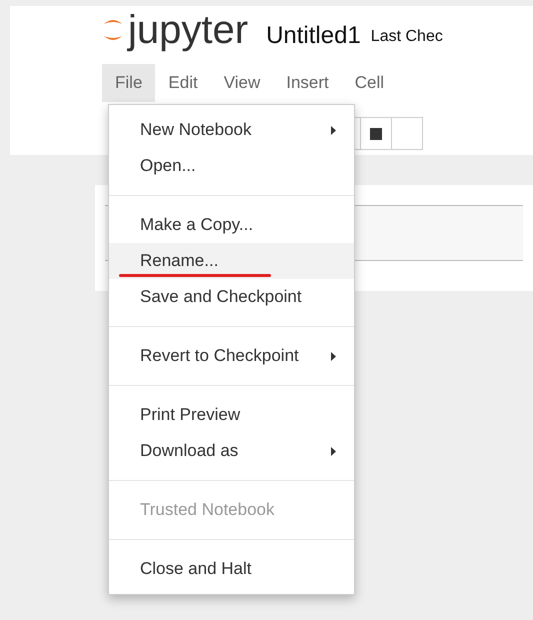  I want to click on menu-bar-item: Edit, so click(183, 83).